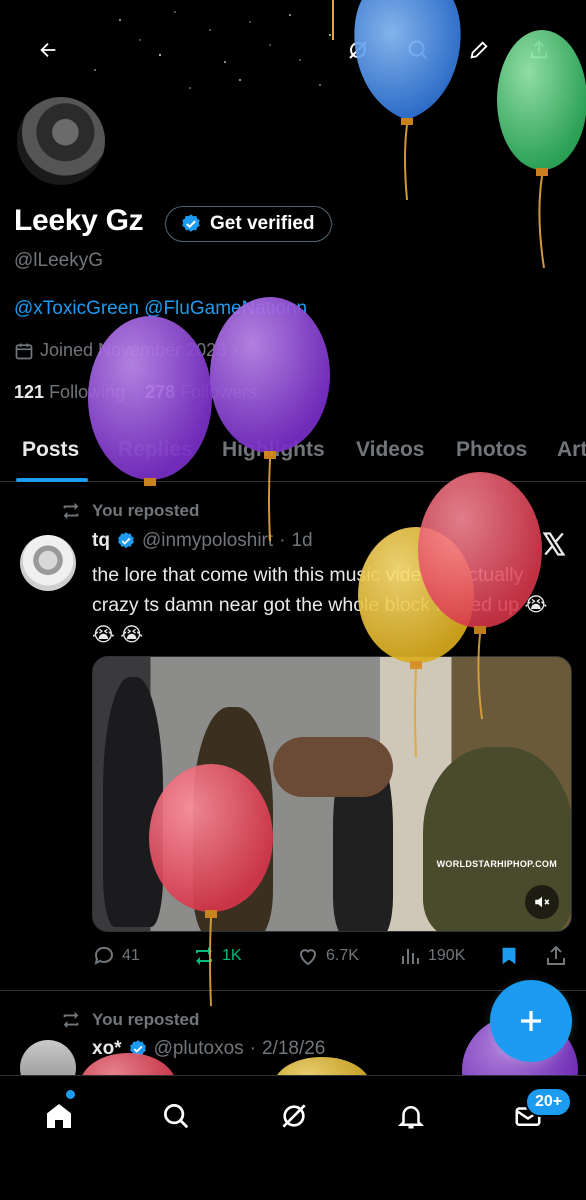 This screenshot has width=586, height=1200. Describe the element at coordinates (333, 767) in the screenshot. I see `video-fist` at that location.